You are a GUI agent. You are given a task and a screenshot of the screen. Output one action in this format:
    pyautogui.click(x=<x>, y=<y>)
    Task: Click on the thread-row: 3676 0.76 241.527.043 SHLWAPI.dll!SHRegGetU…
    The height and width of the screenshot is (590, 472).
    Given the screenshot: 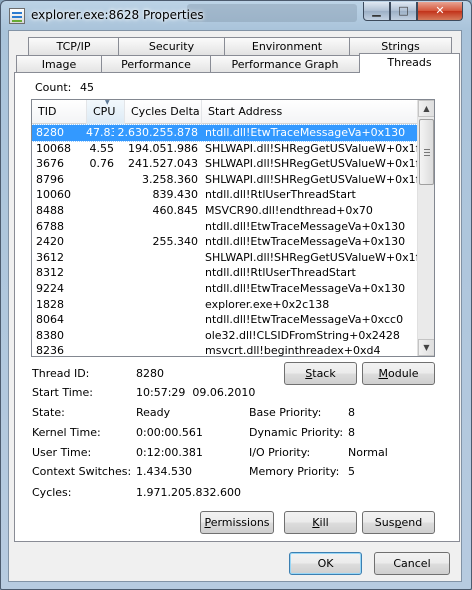 What is the action you would take?
    pyautogui.click(x=224, y=164)
    